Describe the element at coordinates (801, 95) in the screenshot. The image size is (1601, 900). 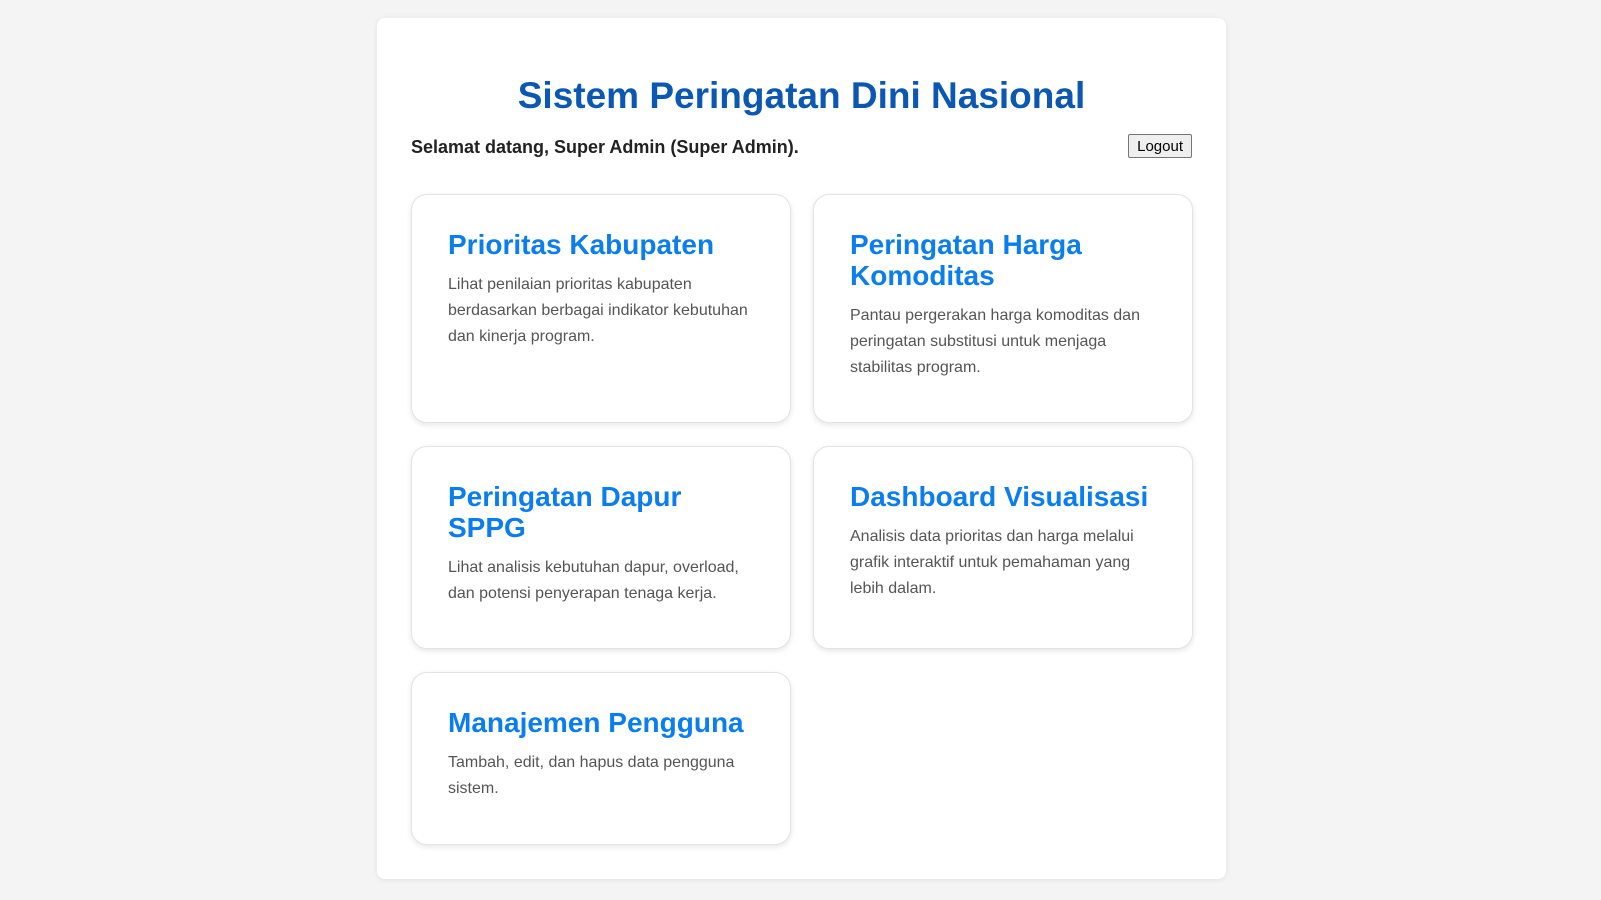
I see `page-title: Sistem Peringatan Dini Nasional` at that location.